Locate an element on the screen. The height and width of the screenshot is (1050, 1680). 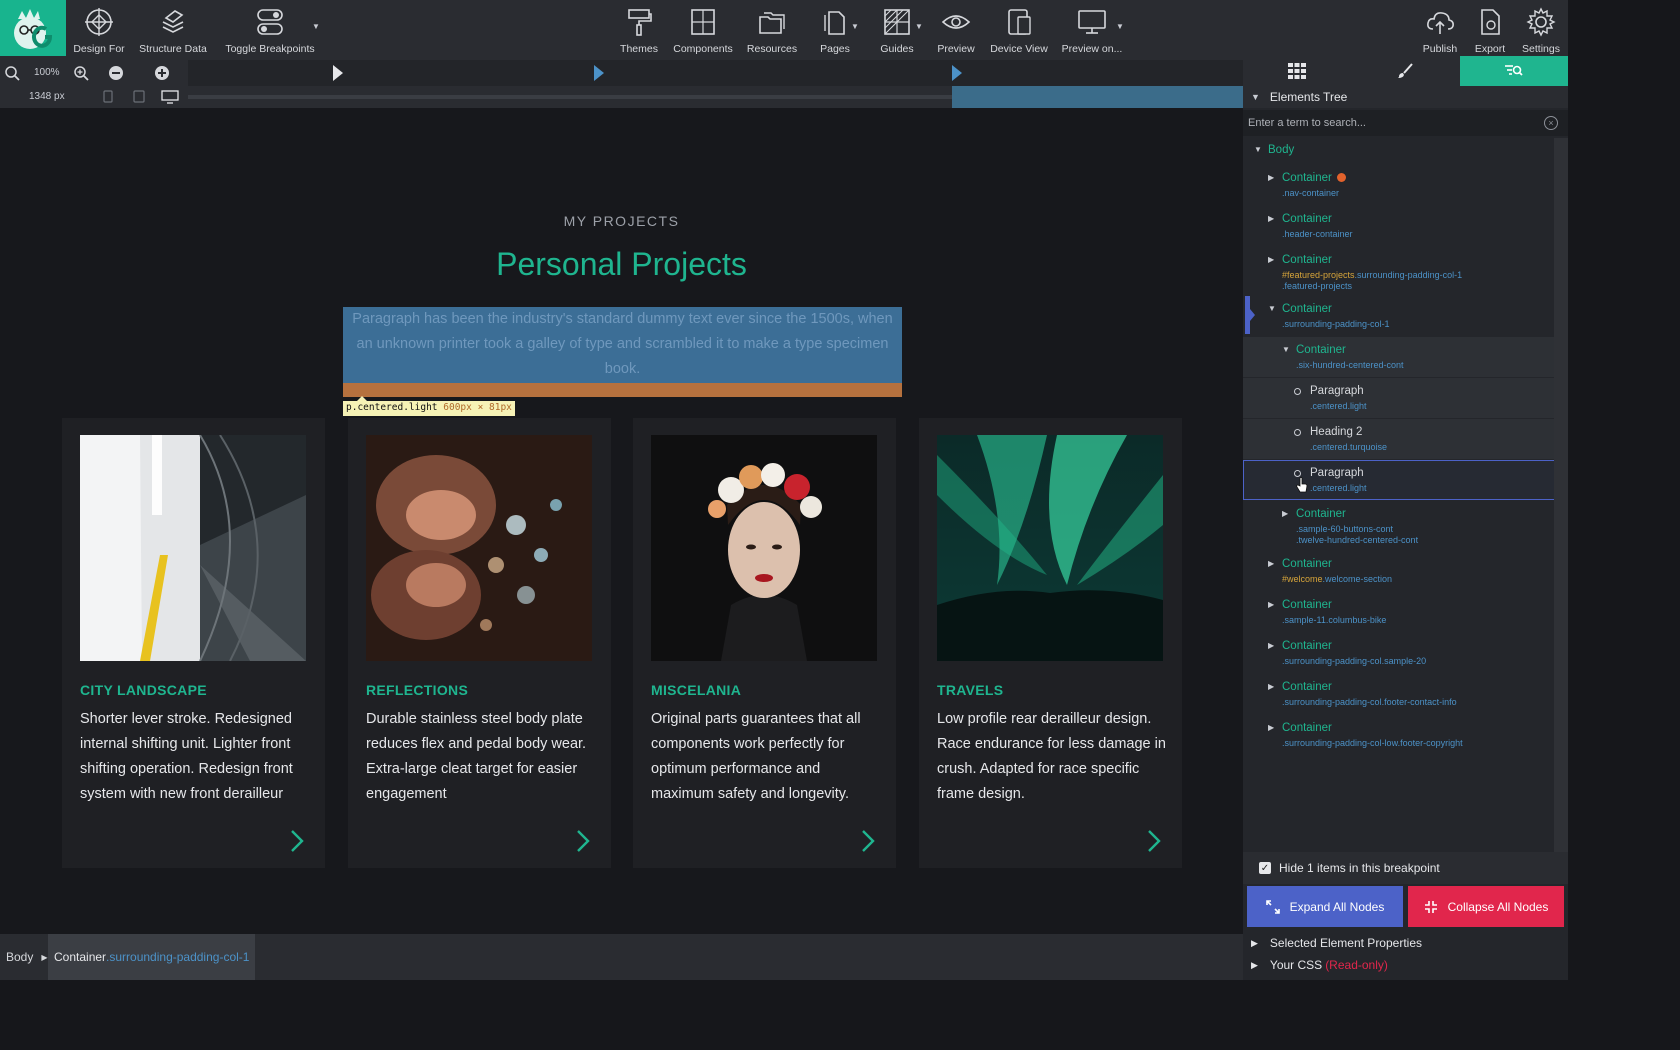
themes-label: Themes is located at coordinates (639, 49).